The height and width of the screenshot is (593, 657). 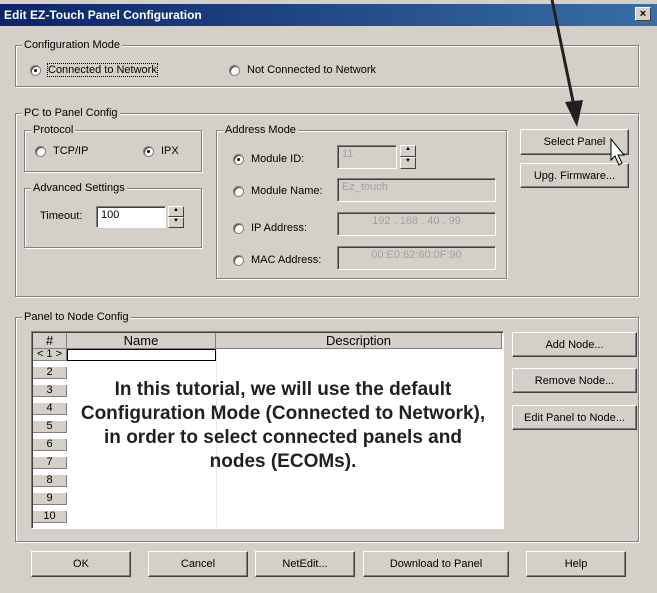 What do you see at coordinates (53, 130) in the screenshot?
I see `protocol-label: Protocol` at bounding box center [53, 130].